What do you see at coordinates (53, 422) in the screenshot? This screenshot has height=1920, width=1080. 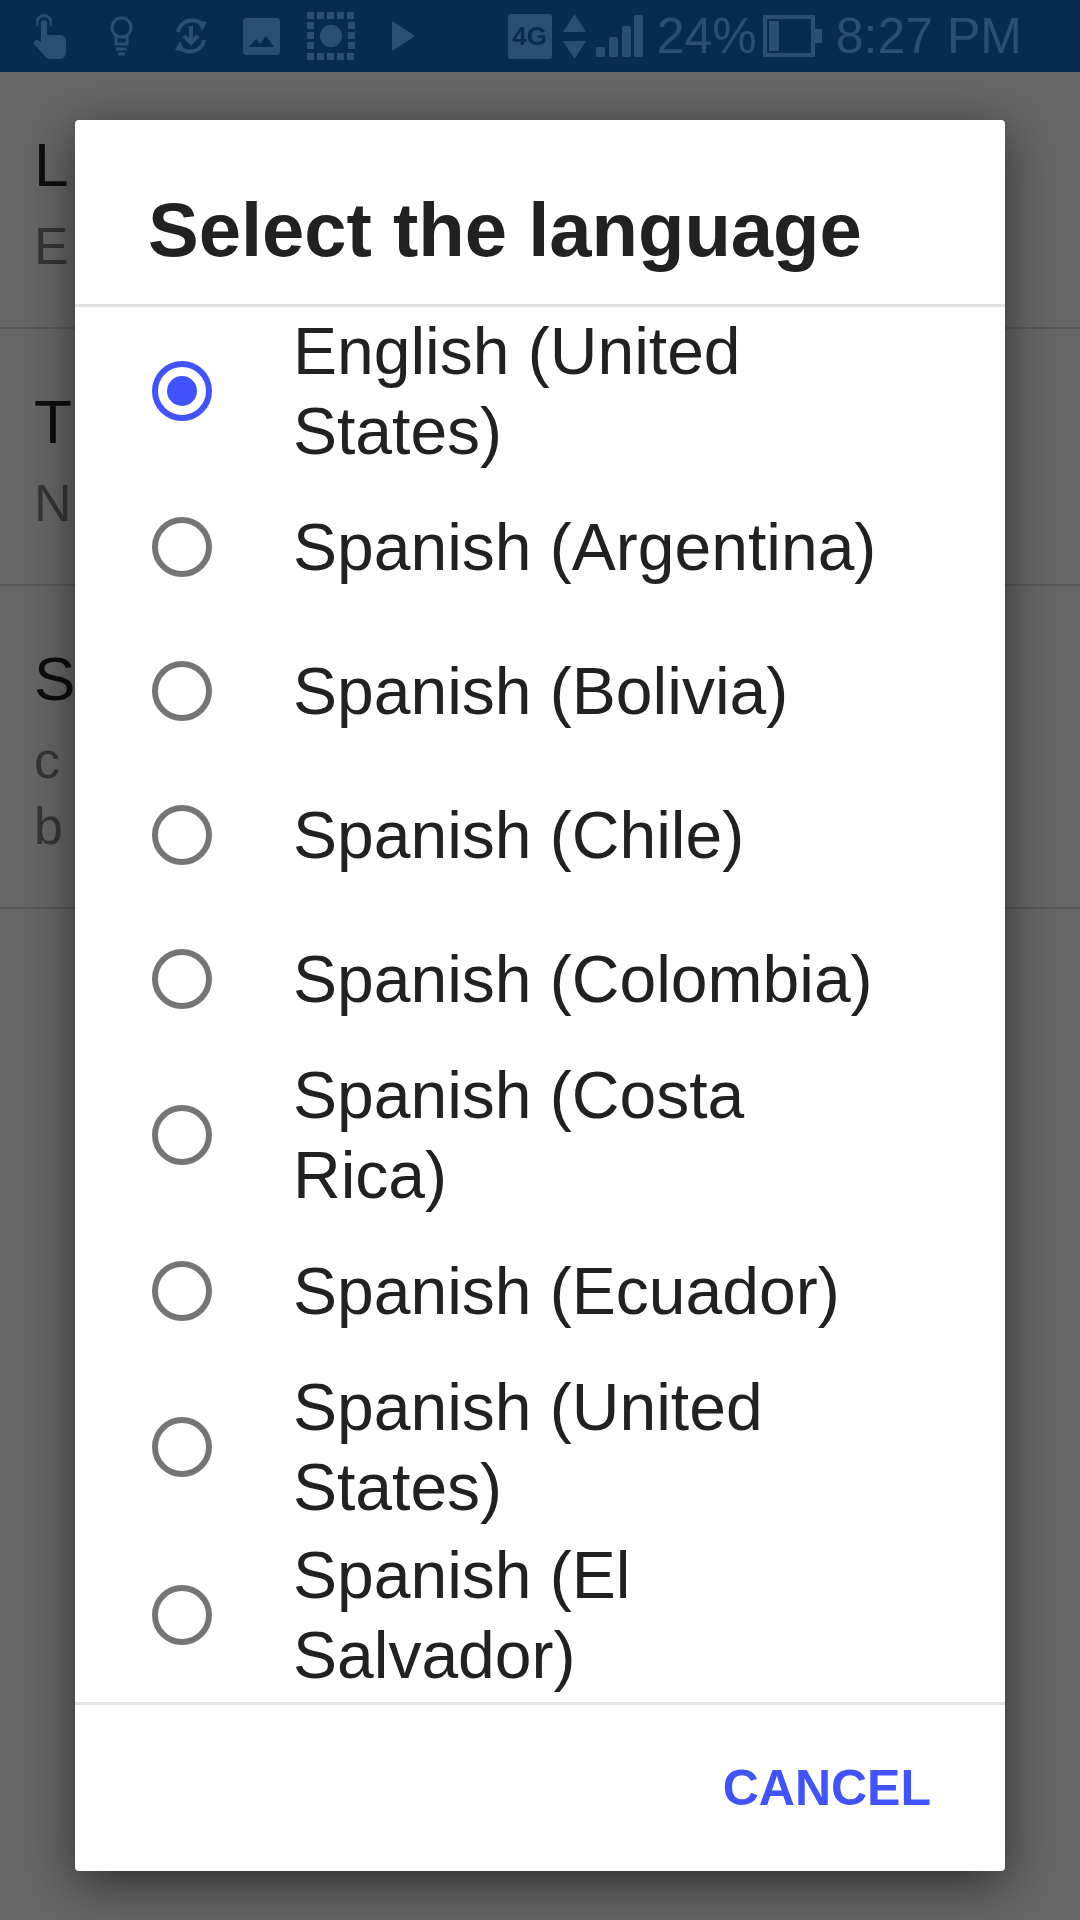 I see `setting-title: T` at bounding box center [53, 422].